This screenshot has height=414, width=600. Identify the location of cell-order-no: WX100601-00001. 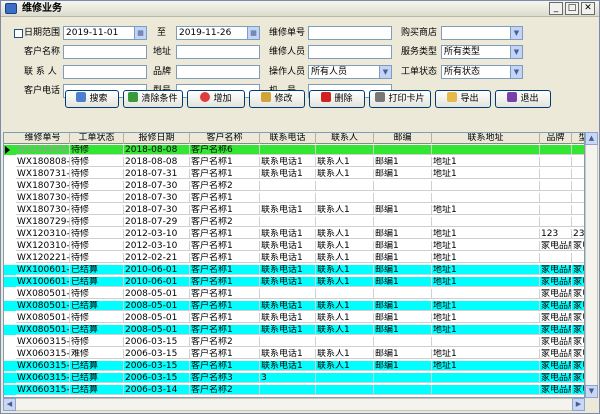
(43, 282).